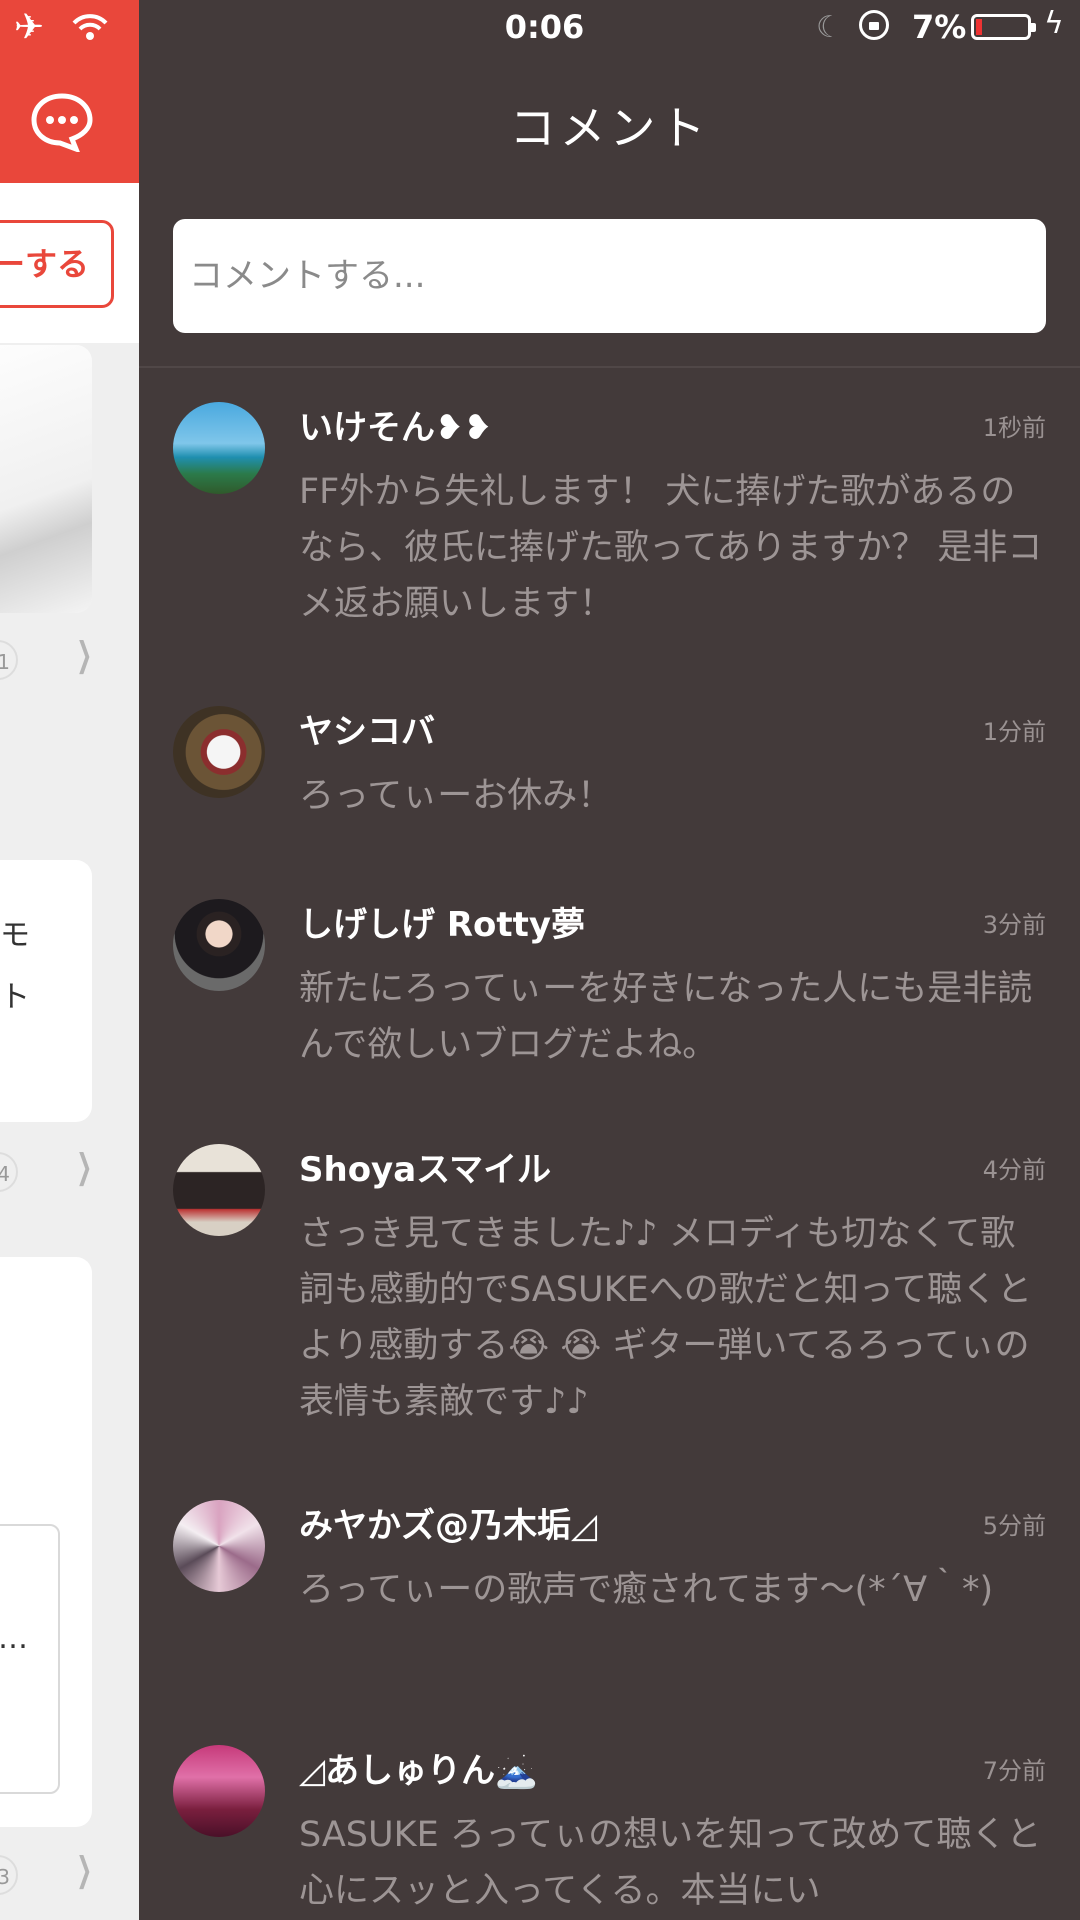 This screenshot has width=1080, height=1920. I want to click on moon-icon: ☾, so click(829, 27).